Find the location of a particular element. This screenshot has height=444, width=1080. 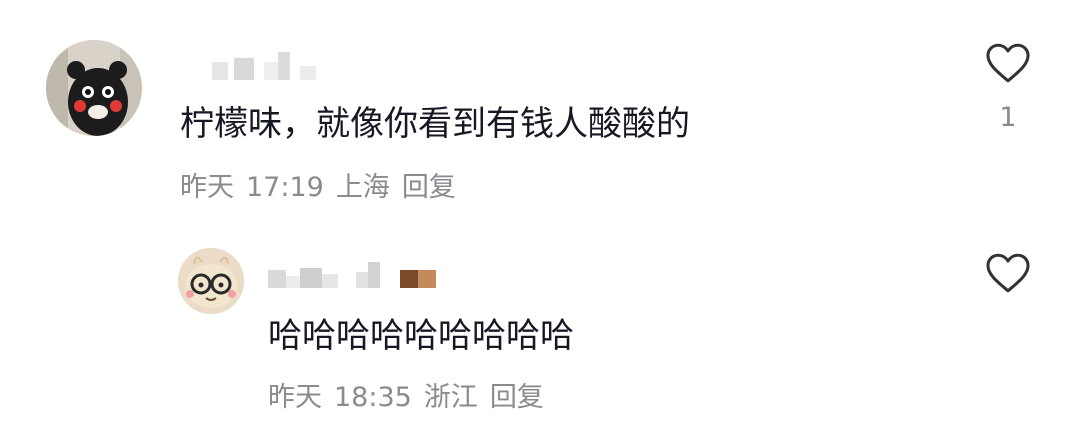

like-button is located at coordinates (1008, 282).